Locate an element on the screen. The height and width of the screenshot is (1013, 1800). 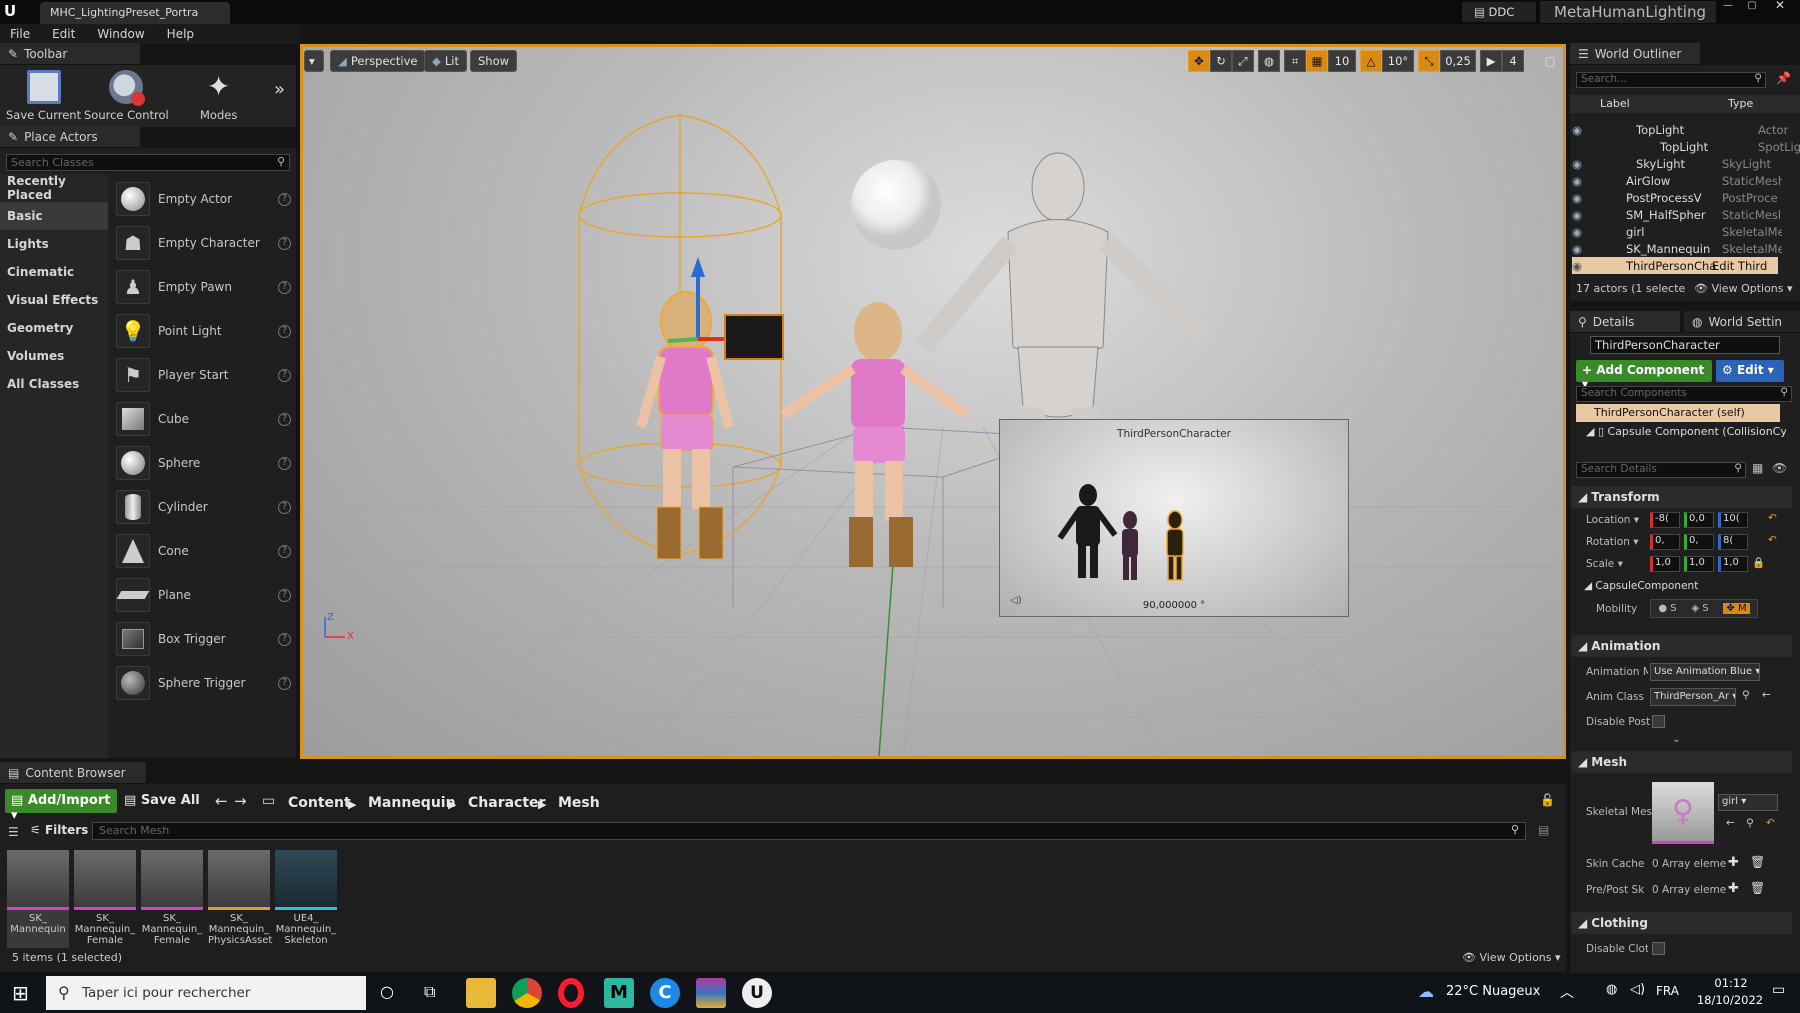
outliner-row: ◉ SM_HalfSpher StaticMesl is located at coordinates (1677, 214).